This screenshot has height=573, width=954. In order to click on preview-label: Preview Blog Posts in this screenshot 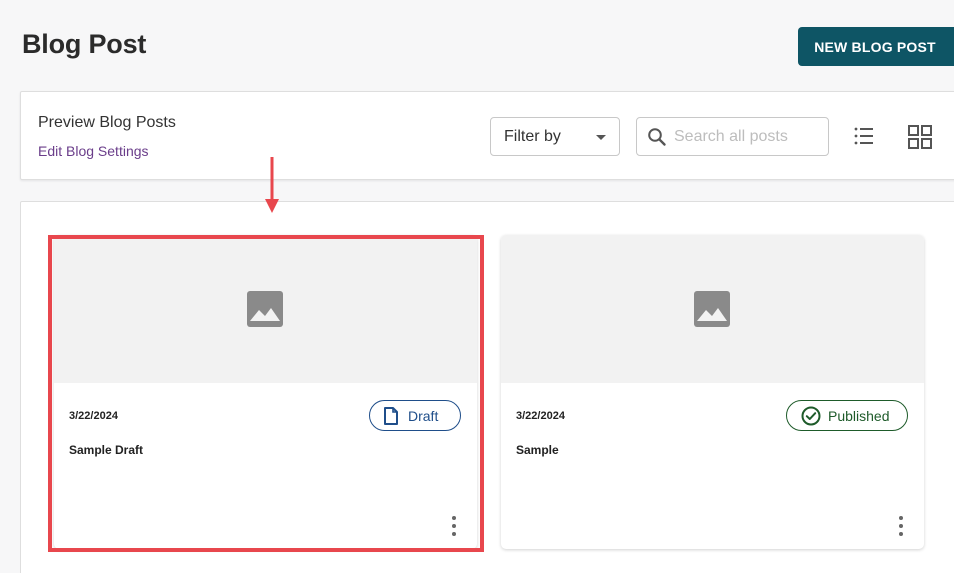, I will do `click(107, 122)`.